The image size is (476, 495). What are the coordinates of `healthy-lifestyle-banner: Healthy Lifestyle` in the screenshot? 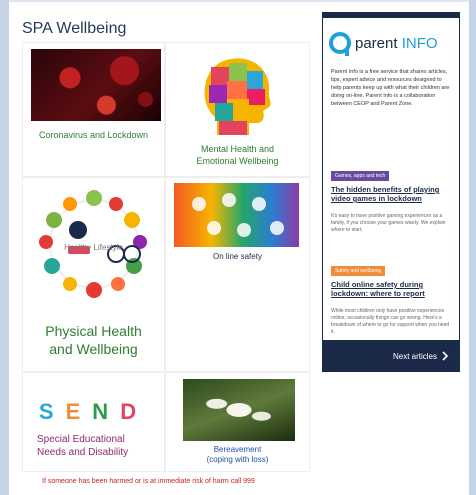 It's located at (93, 247).